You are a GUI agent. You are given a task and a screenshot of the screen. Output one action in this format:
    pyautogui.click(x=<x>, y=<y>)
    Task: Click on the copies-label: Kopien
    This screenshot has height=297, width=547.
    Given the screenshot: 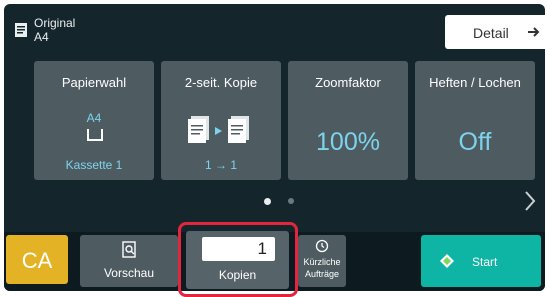 What is the action you would take?
    pyautogui.click(x=237, y=275)
    